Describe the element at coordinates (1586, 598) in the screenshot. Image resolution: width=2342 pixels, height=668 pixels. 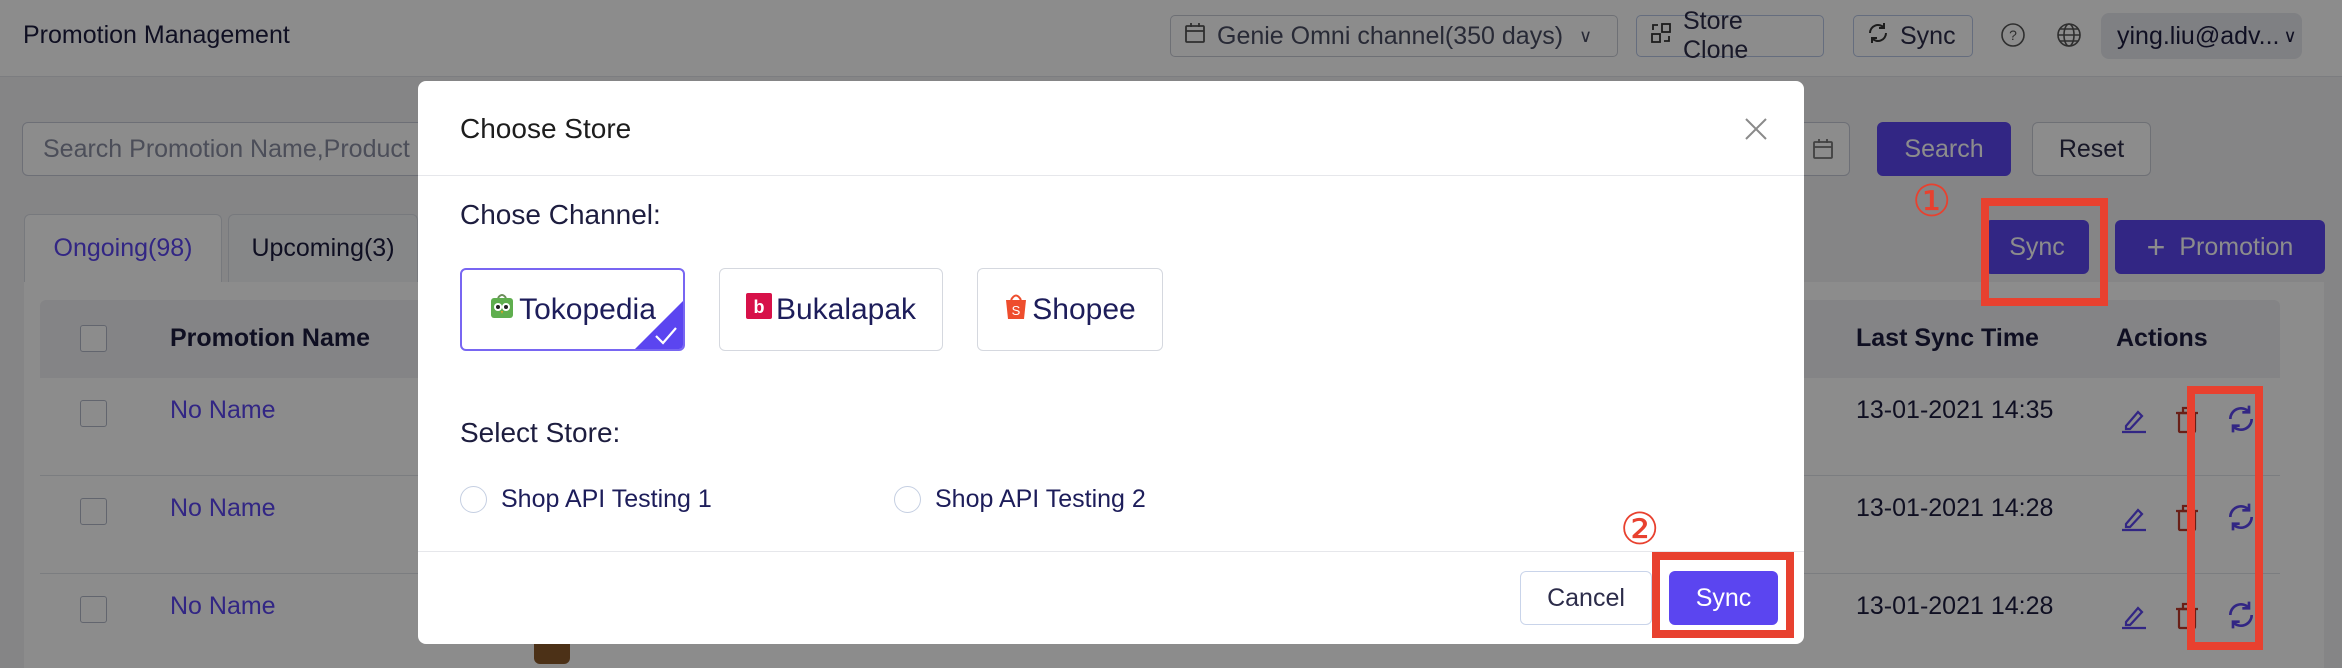
I see `cancel-button: Cancel` at that location.